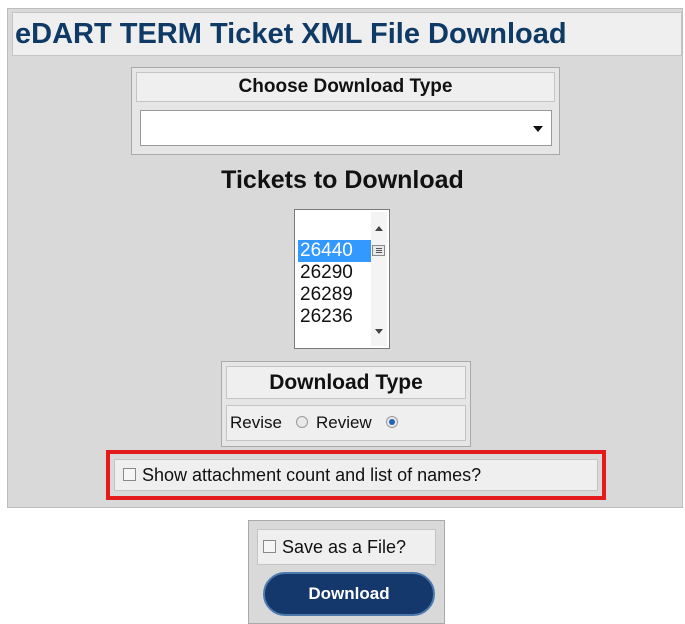 This screenshot has height=624, width=685. Describe the element at coordinates (335, 295) in the screenshot. I see `ticket-item: 26289` at that location.